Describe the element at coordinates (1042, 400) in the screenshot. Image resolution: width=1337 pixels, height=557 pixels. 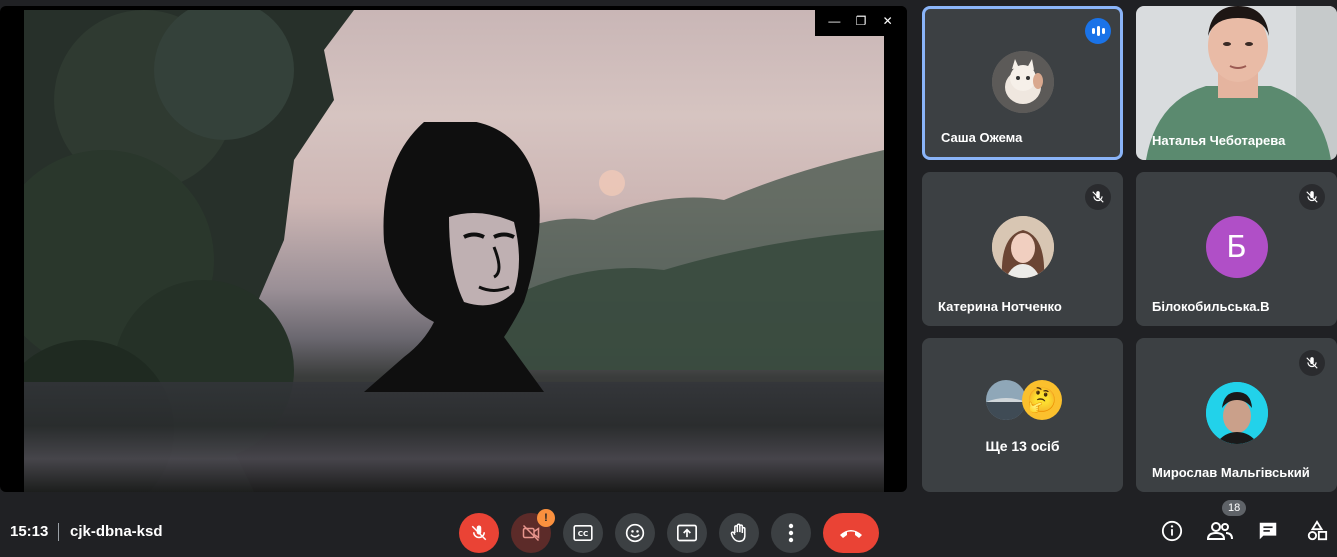
I see `thinking-face-icon: 🤔` at that location.